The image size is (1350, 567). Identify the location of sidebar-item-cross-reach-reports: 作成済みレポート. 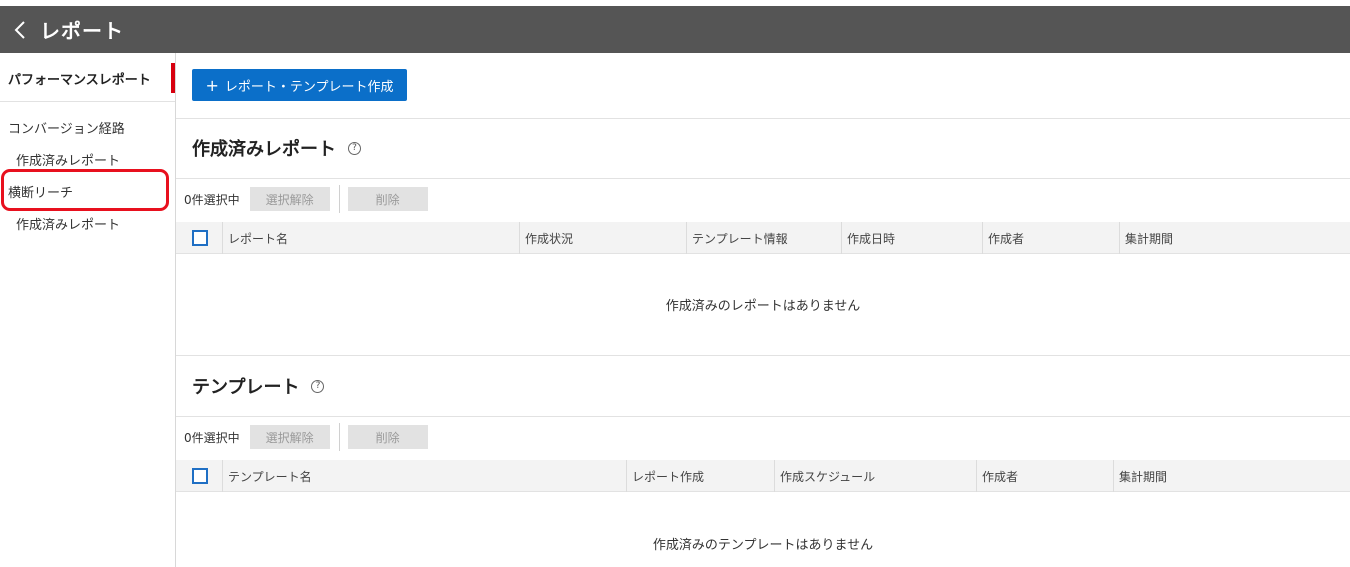
(68, 223).